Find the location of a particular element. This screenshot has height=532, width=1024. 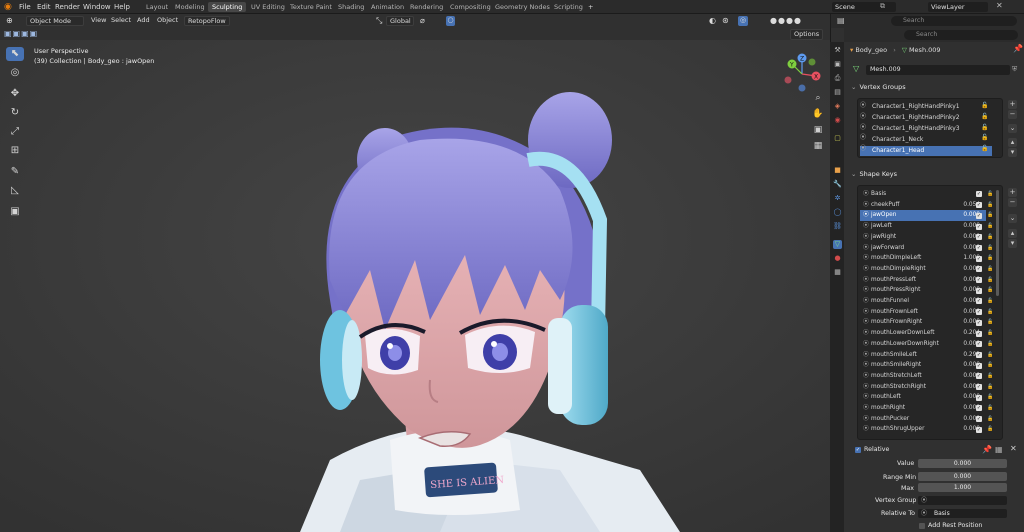

collection-tab-icon: ▢ is located at coordinates (837, 138).